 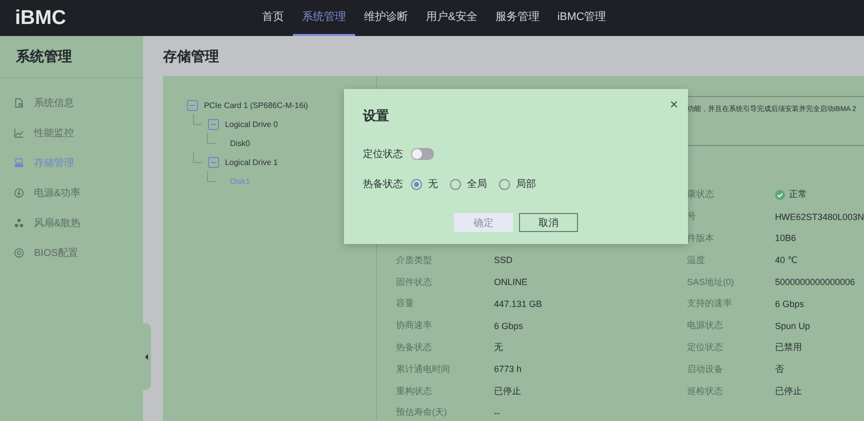 What do you see at coordinates (240, 143) in the screenshot?
I see `tree-item: Disk0` at bounding box center [240, 143].